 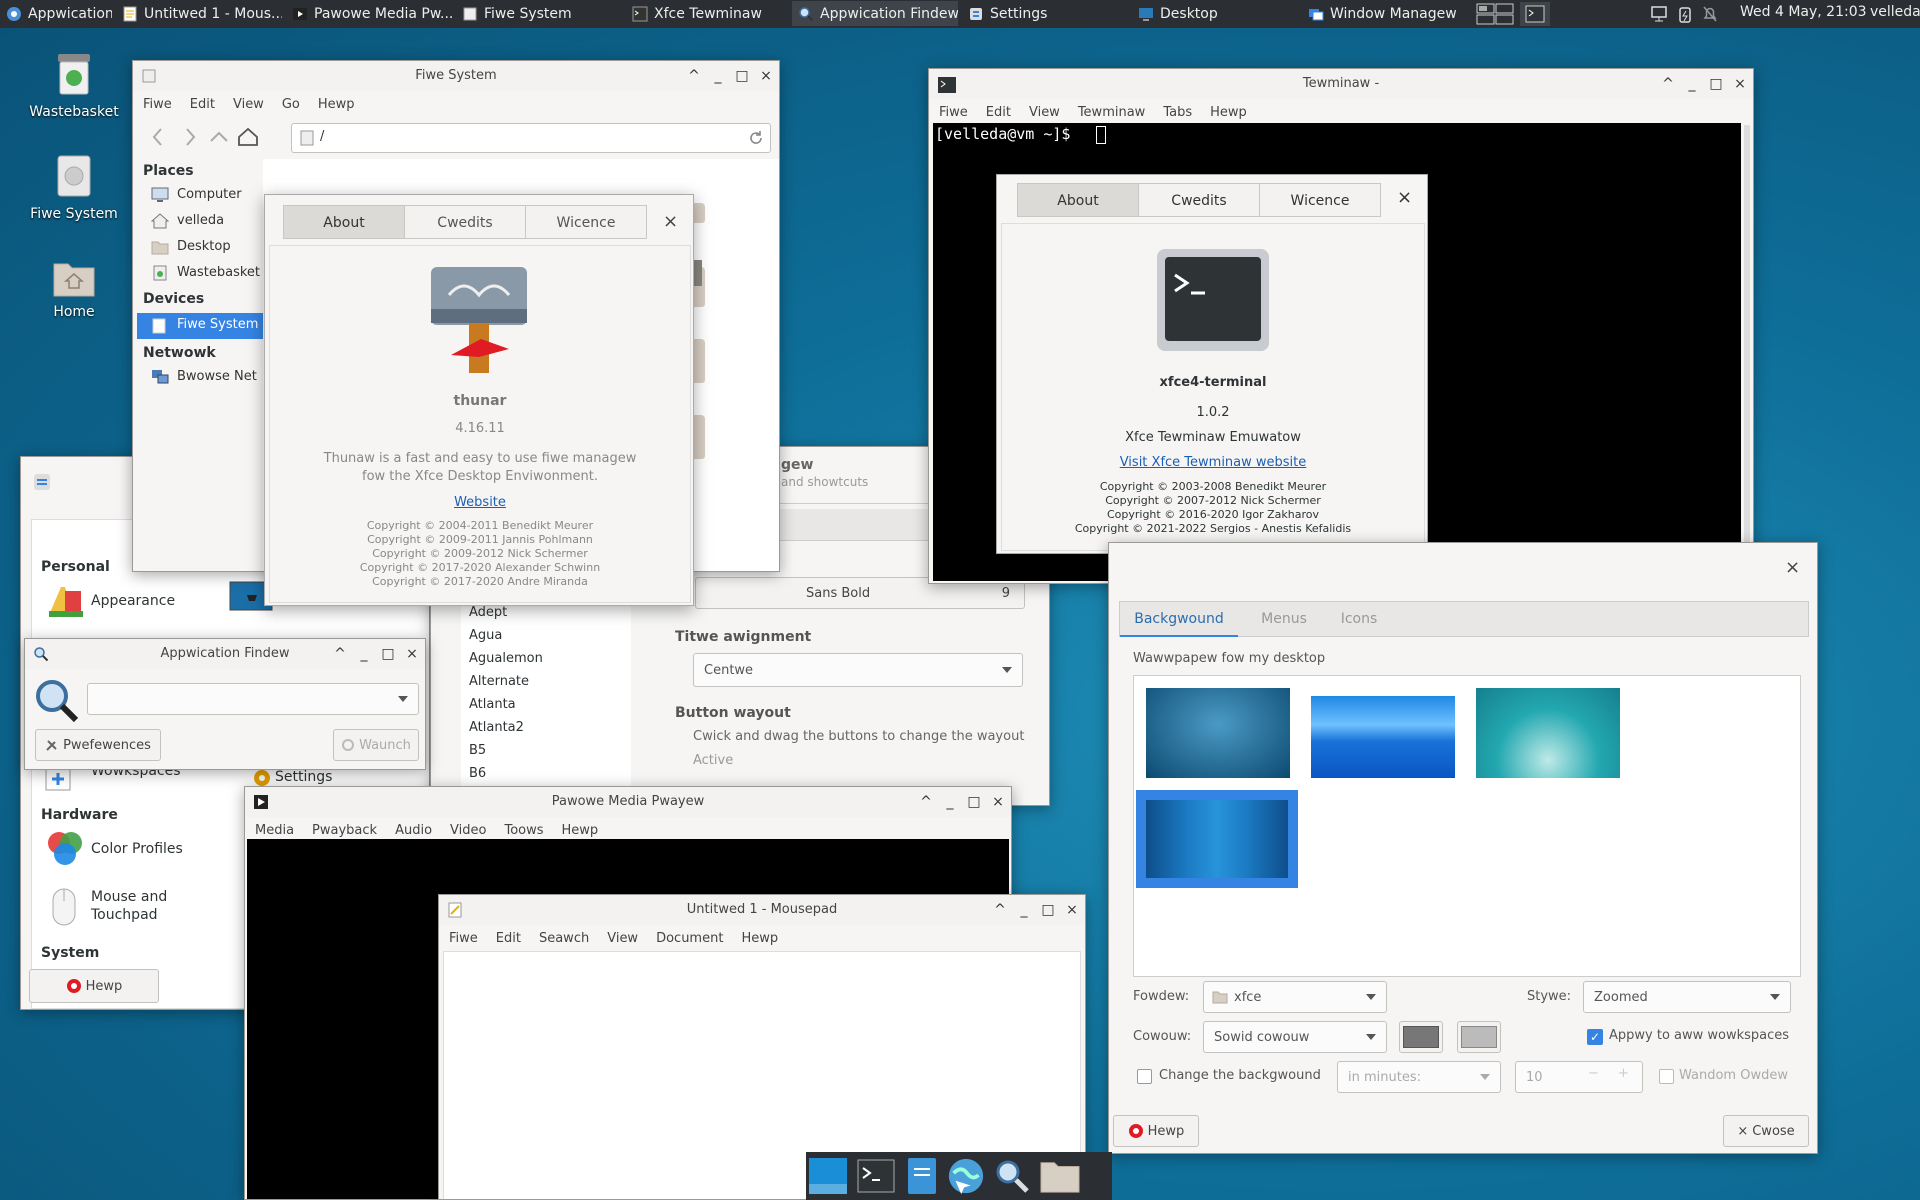 What do you see at coordinates (1421, 1037) in the screenshot?
I see `primary-colour-button` at bounding box center [1421, 1037].